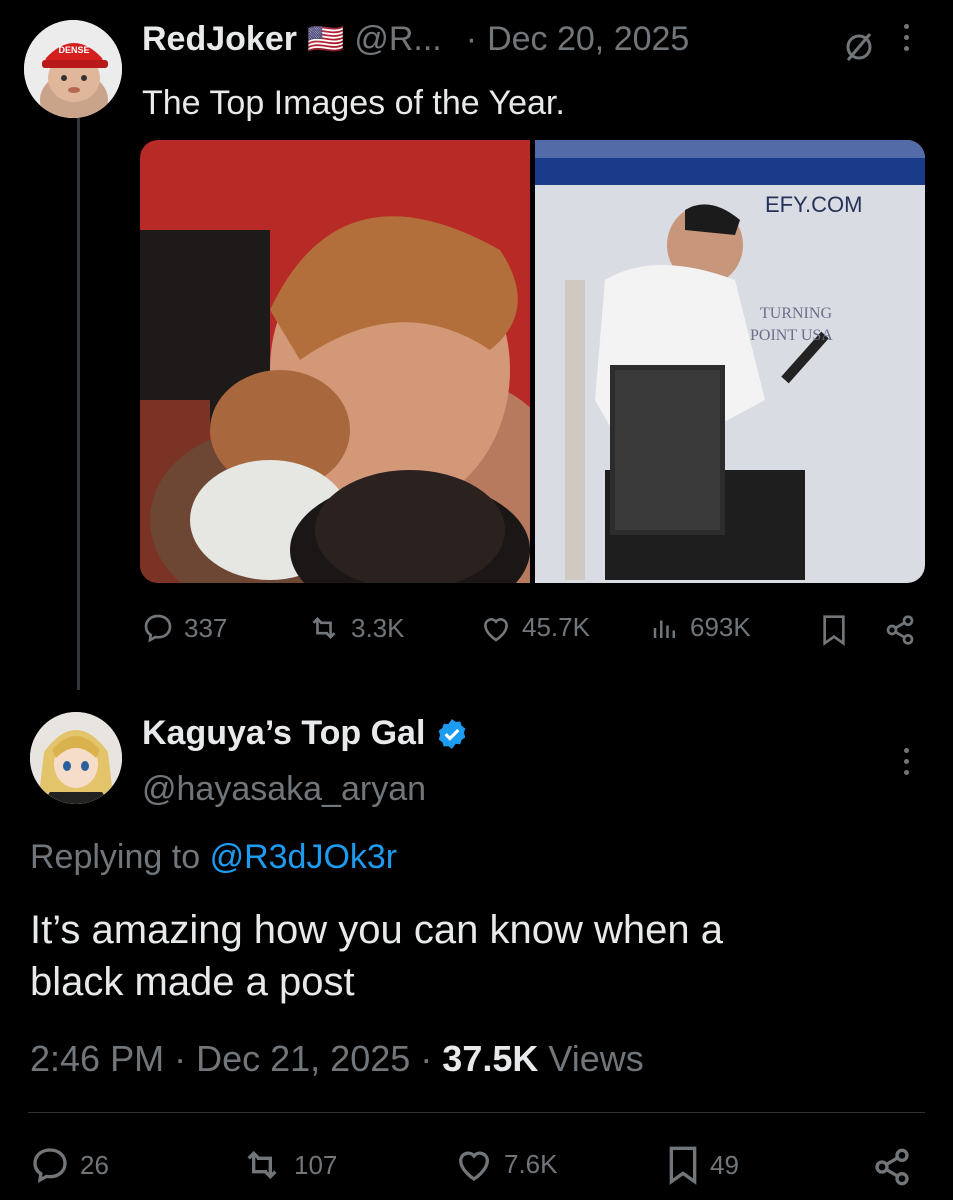  What do you see at coordinates (192, 982) in the screenshot?
I see `reply-text-line-2: black made a post` at bounding box center [192, 982].